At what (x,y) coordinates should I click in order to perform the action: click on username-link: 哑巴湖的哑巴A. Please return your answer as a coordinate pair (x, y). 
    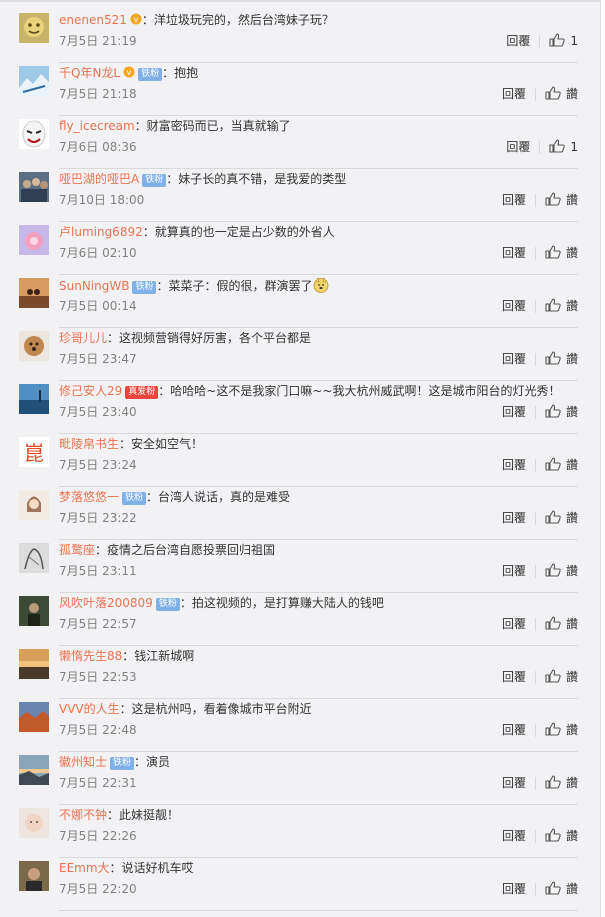
    Looking at the image, I should click on (99, 179).